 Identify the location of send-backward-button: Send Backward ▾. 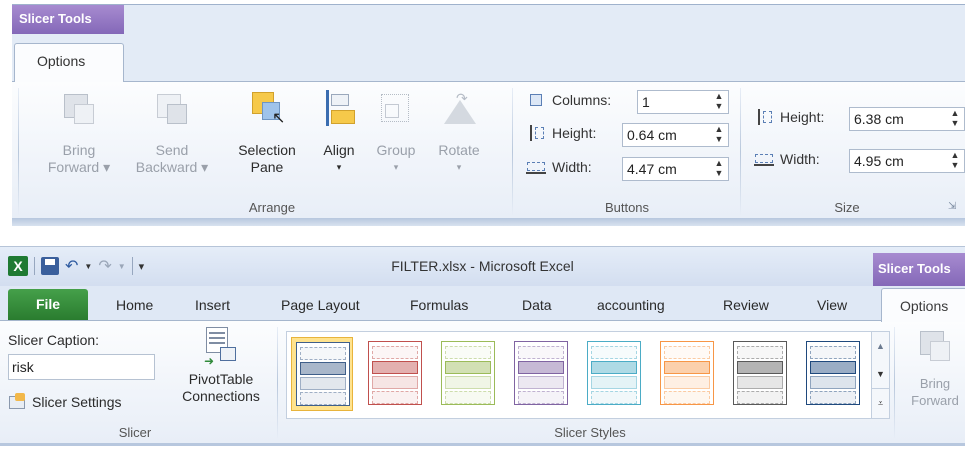
(172, 133).